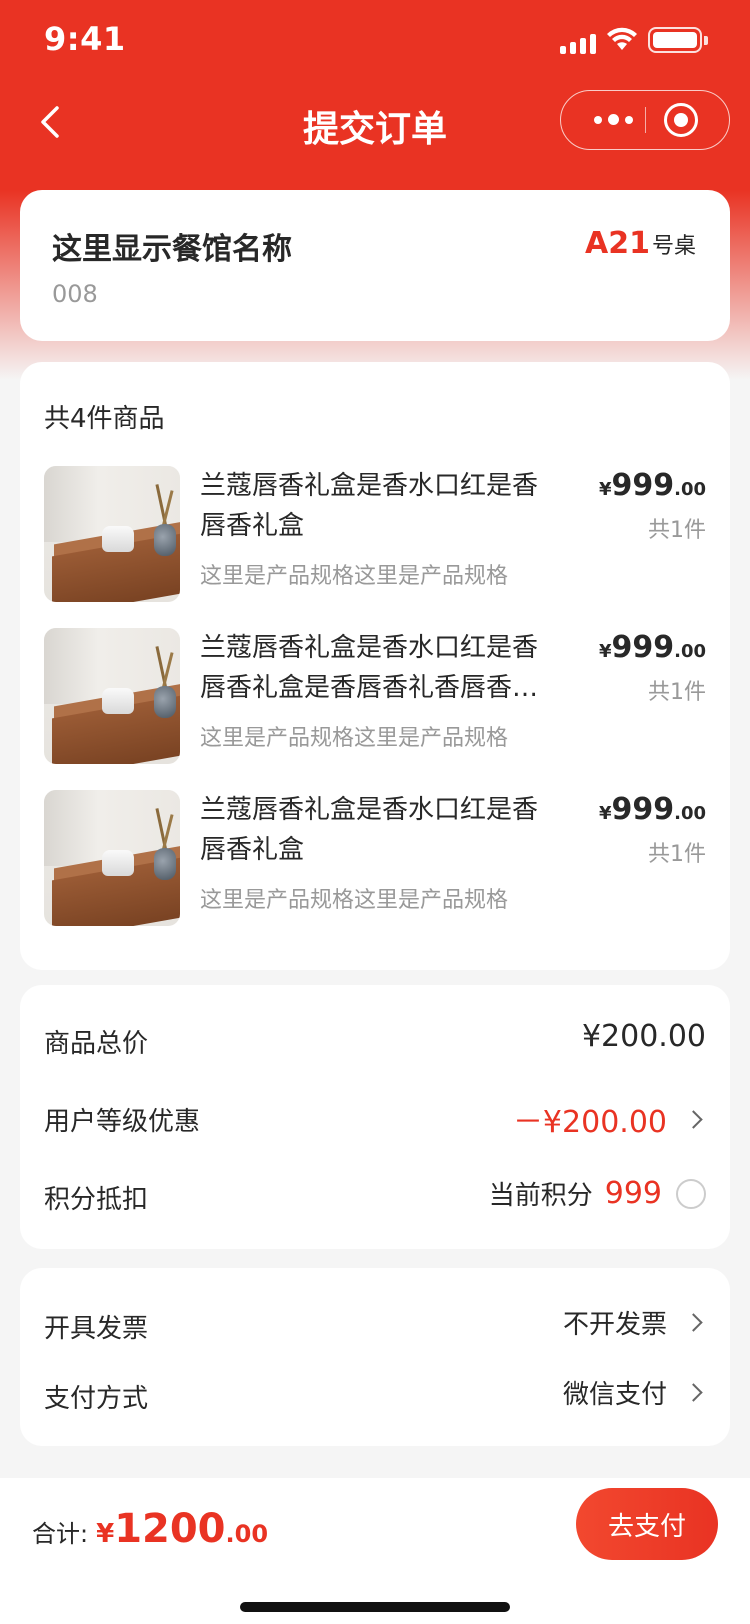 Image resolution: width=750 pixels, height=1624 pixels. What do you see at coordinates (613, 119) in the screenshot?
I see `more-dots-icon` at bounding box center [613, 119].